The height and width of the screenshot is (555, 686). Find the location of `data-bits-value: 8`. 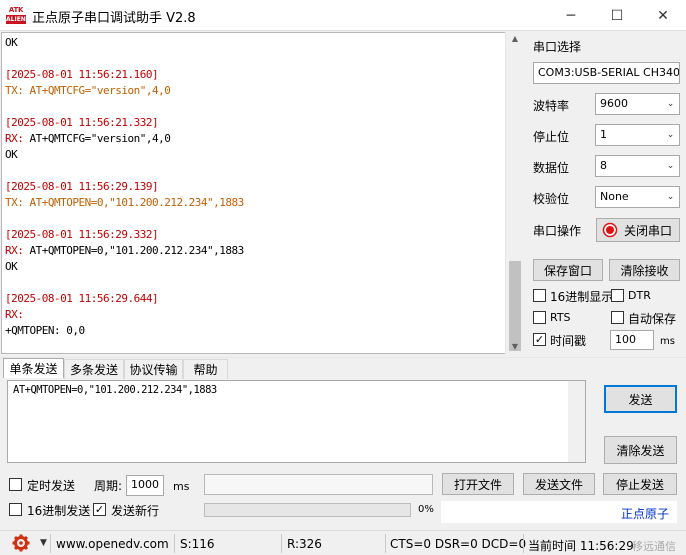

data-bits-value: 8 is located at coordinates (603, 165).